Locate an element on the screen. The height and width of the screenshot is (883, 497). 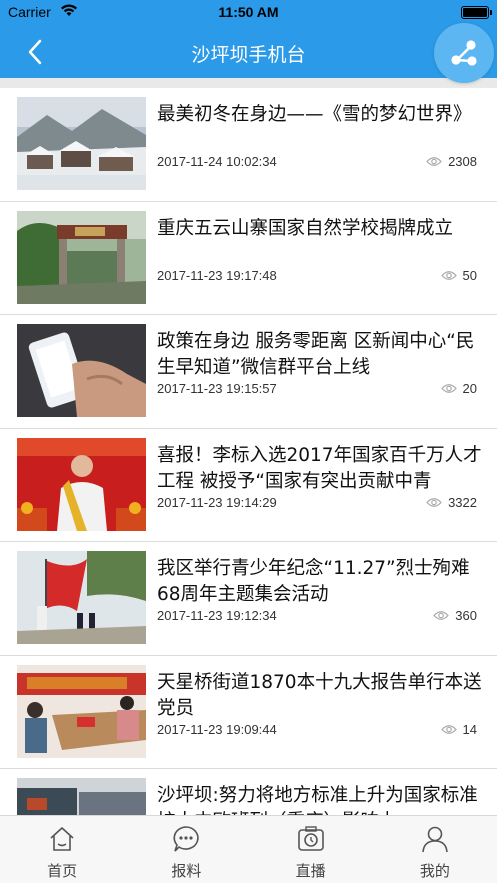
tab-label: 直播 is located at coordinates (310, 871).